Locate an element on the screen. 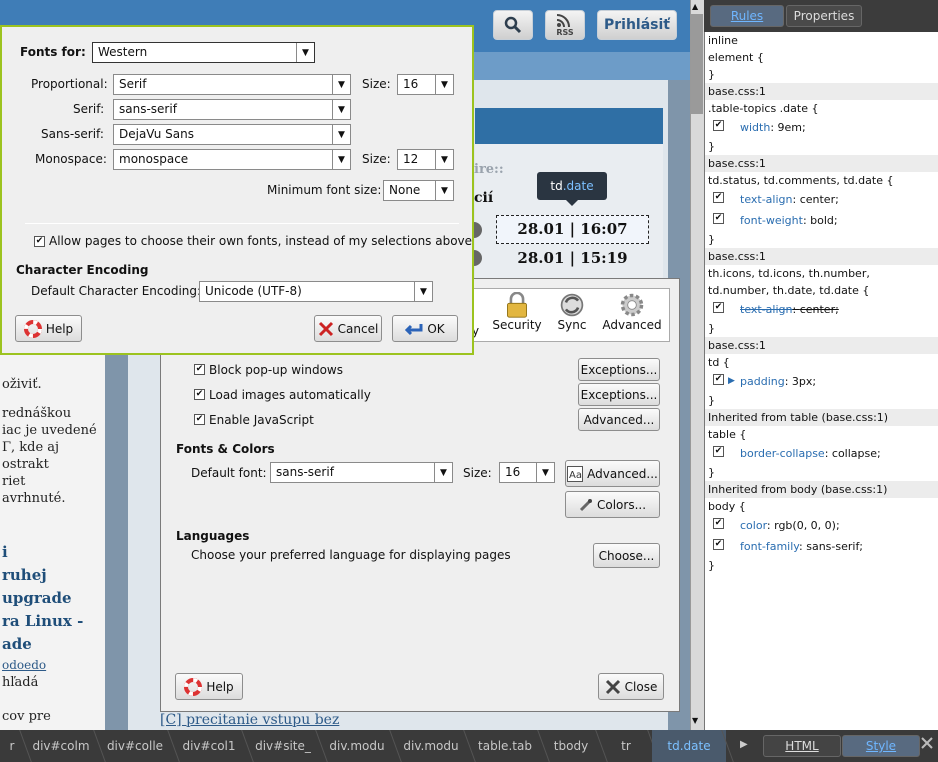 This screenshot has width=938, height=762. proportional-size-select: 16 ▼ is located at coordinates (425, 84).